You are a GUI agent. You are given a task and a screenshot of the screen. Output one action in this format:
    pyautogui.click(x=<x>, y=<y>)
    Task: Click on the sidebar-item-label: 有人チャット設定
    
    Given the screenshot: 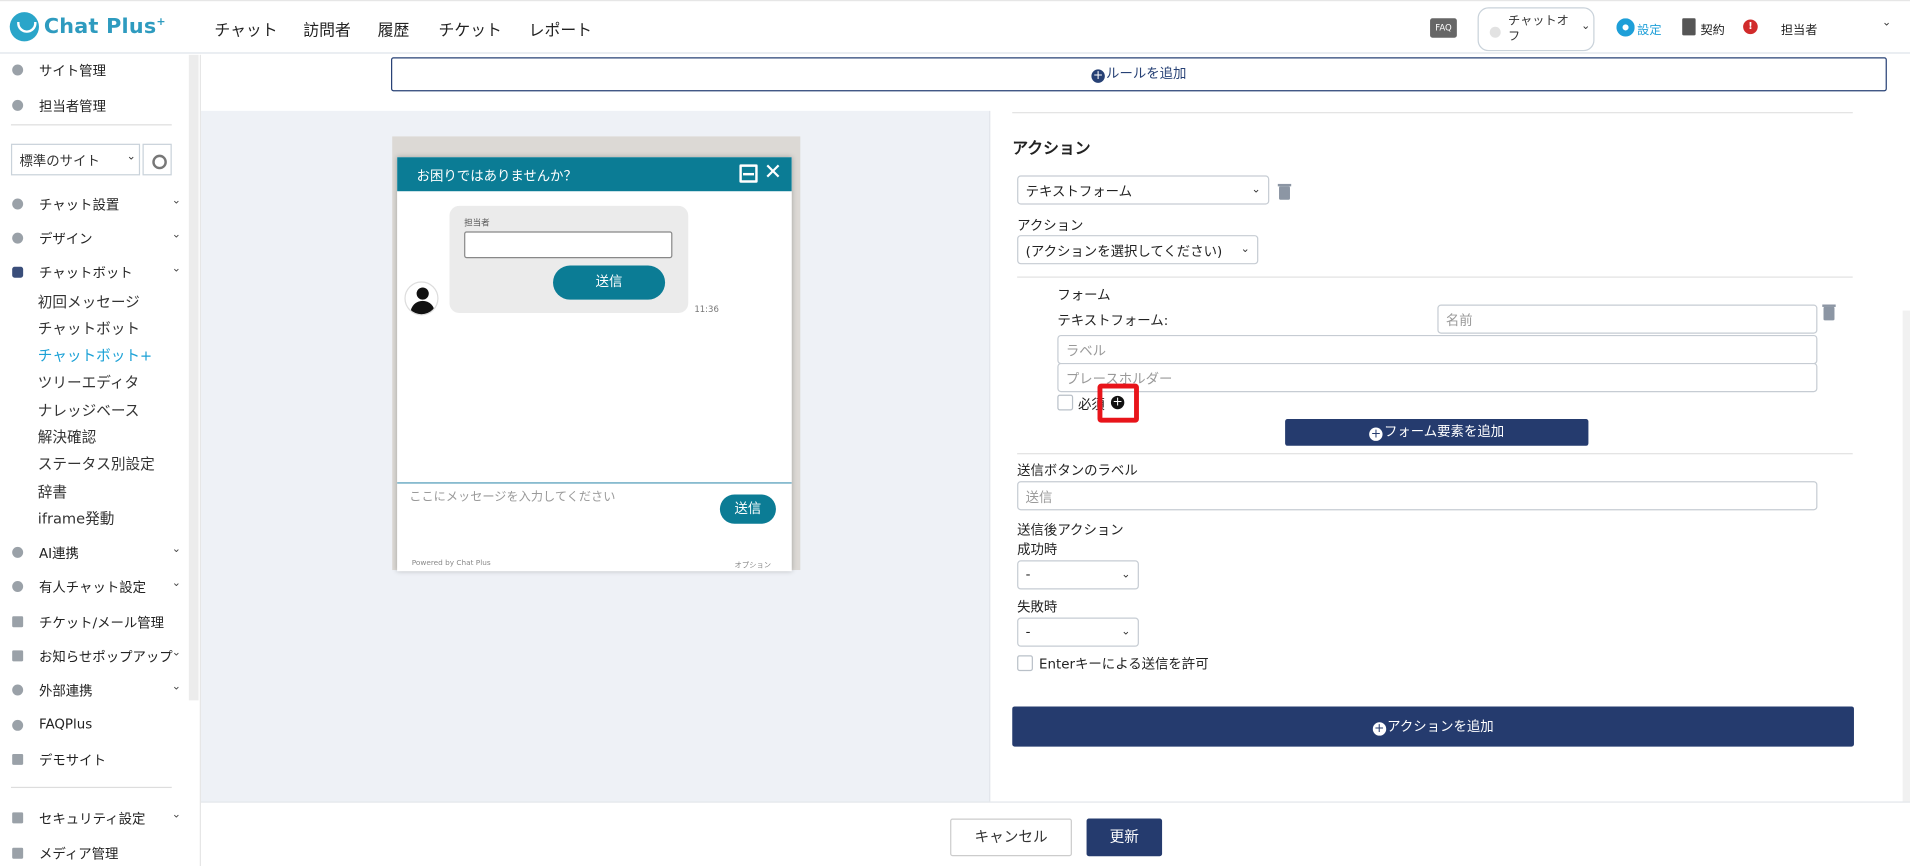 What is the action you would take?
    pyautogui.click(x=92, y=587)
    